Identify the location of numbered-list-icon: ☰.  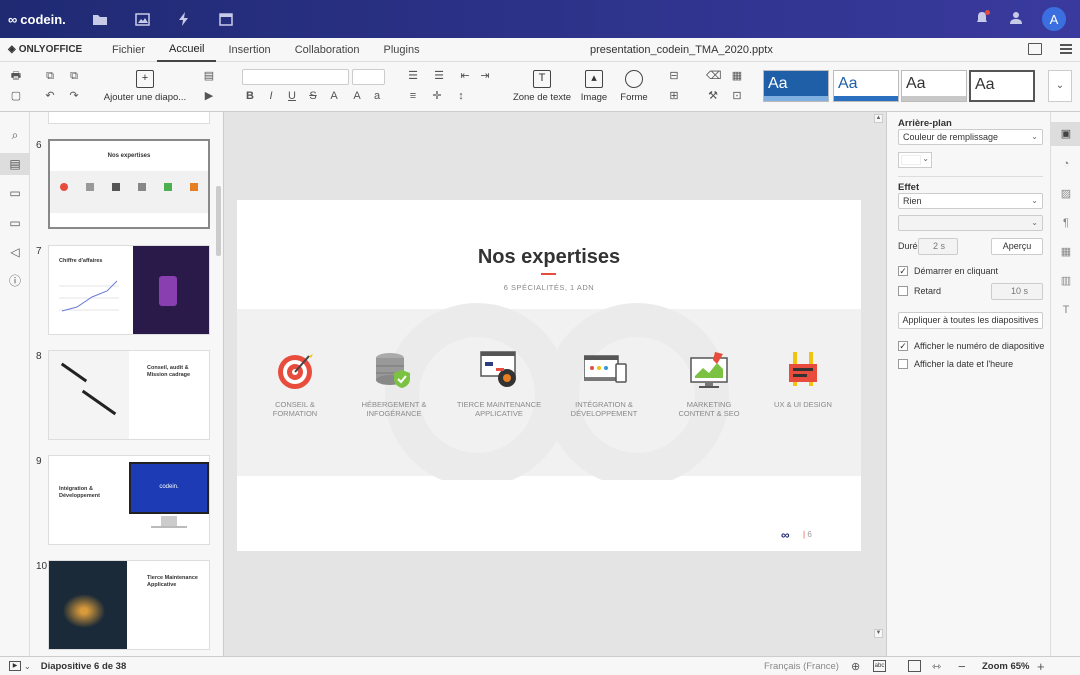
(439, 76).